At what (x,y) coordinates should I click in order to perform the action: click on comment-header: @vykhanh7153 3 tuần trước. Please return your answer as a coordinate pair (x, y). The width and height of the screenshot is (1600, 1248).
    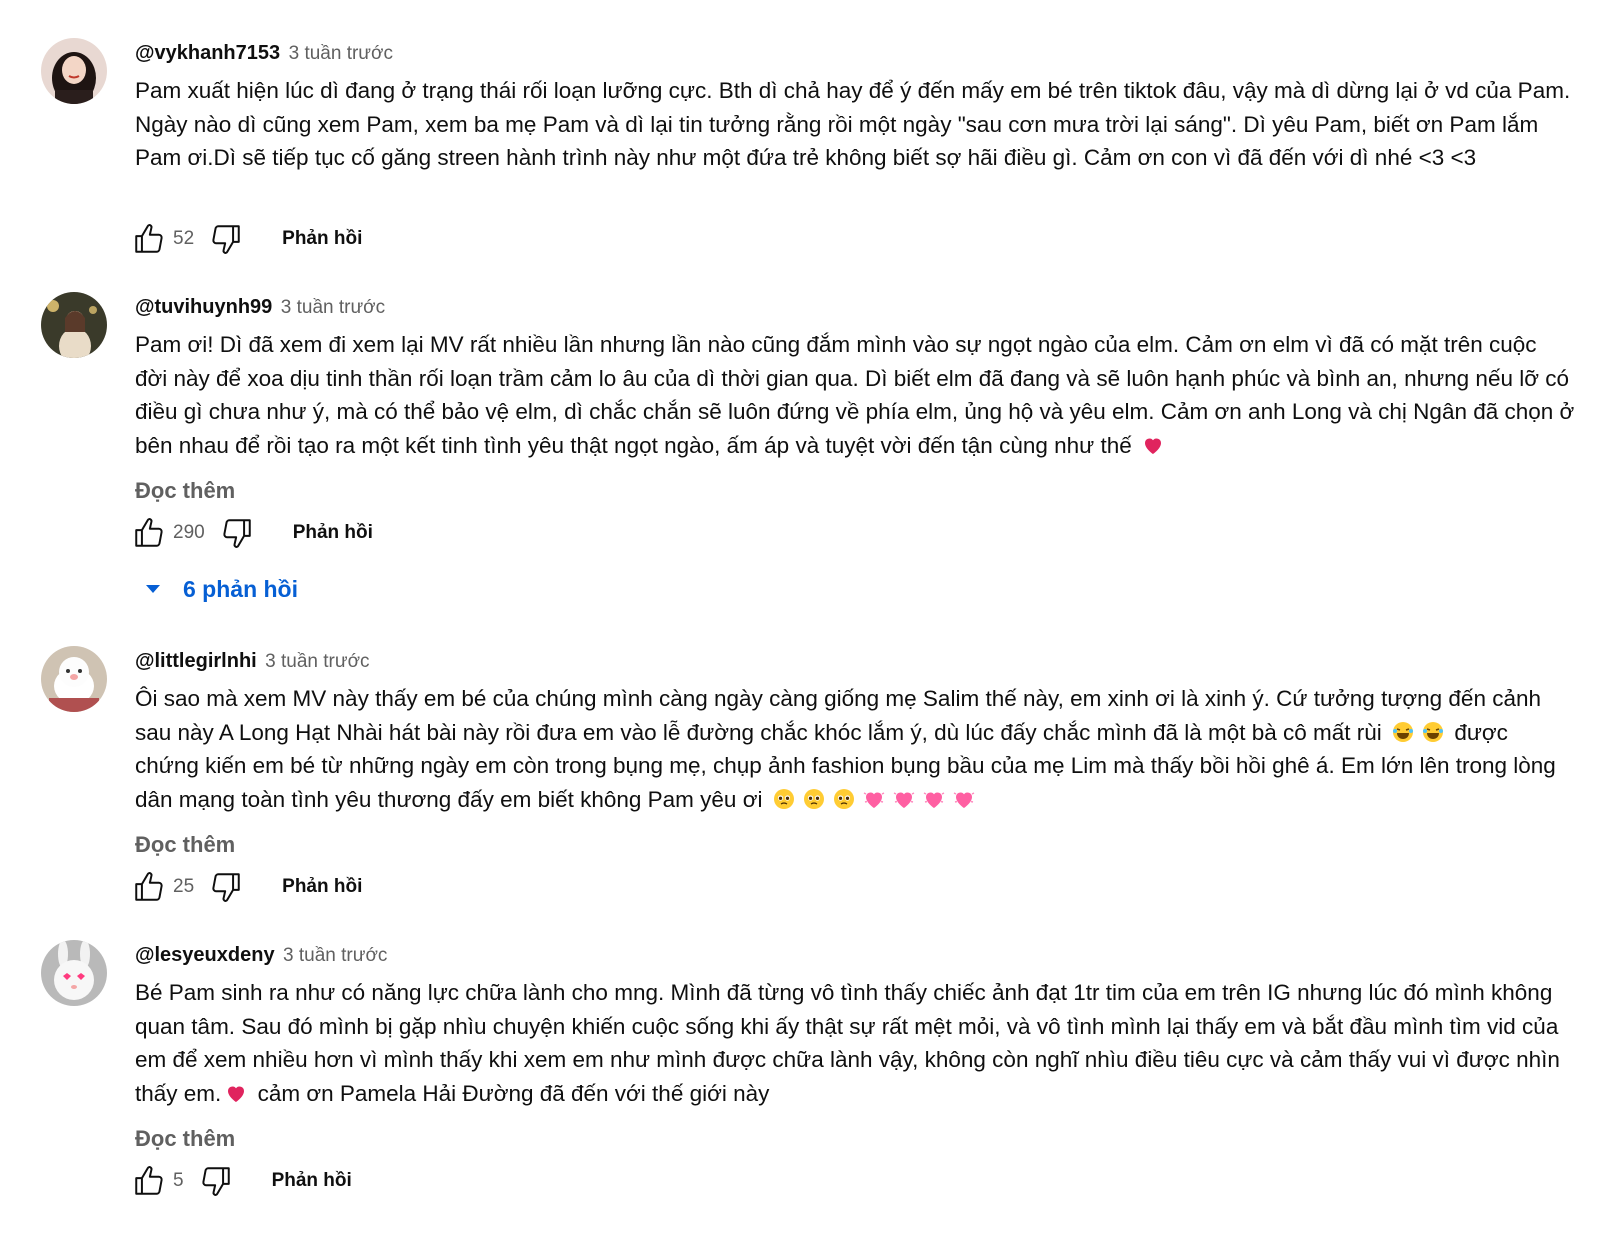
    Looking at the image, I should click on (855, 53).